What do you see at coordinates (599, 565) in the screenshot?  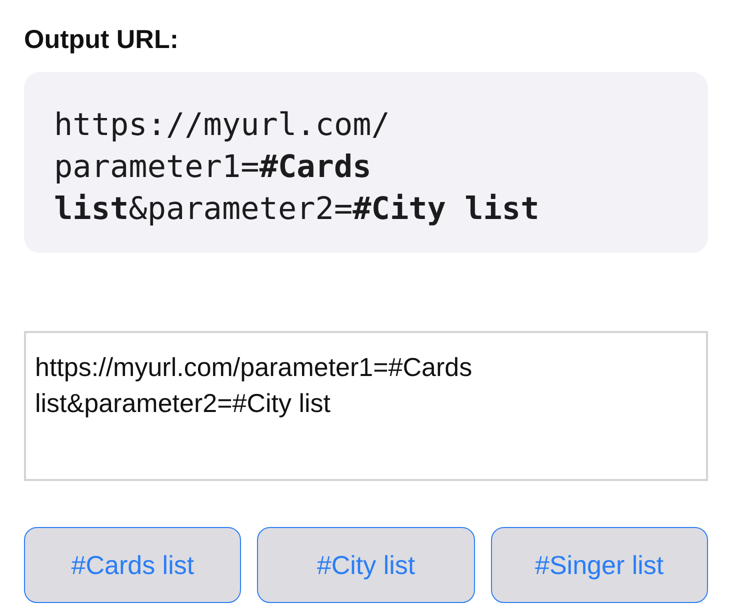 I see `insert-tag-button: #Singer list` at bounding box center [599, 565].